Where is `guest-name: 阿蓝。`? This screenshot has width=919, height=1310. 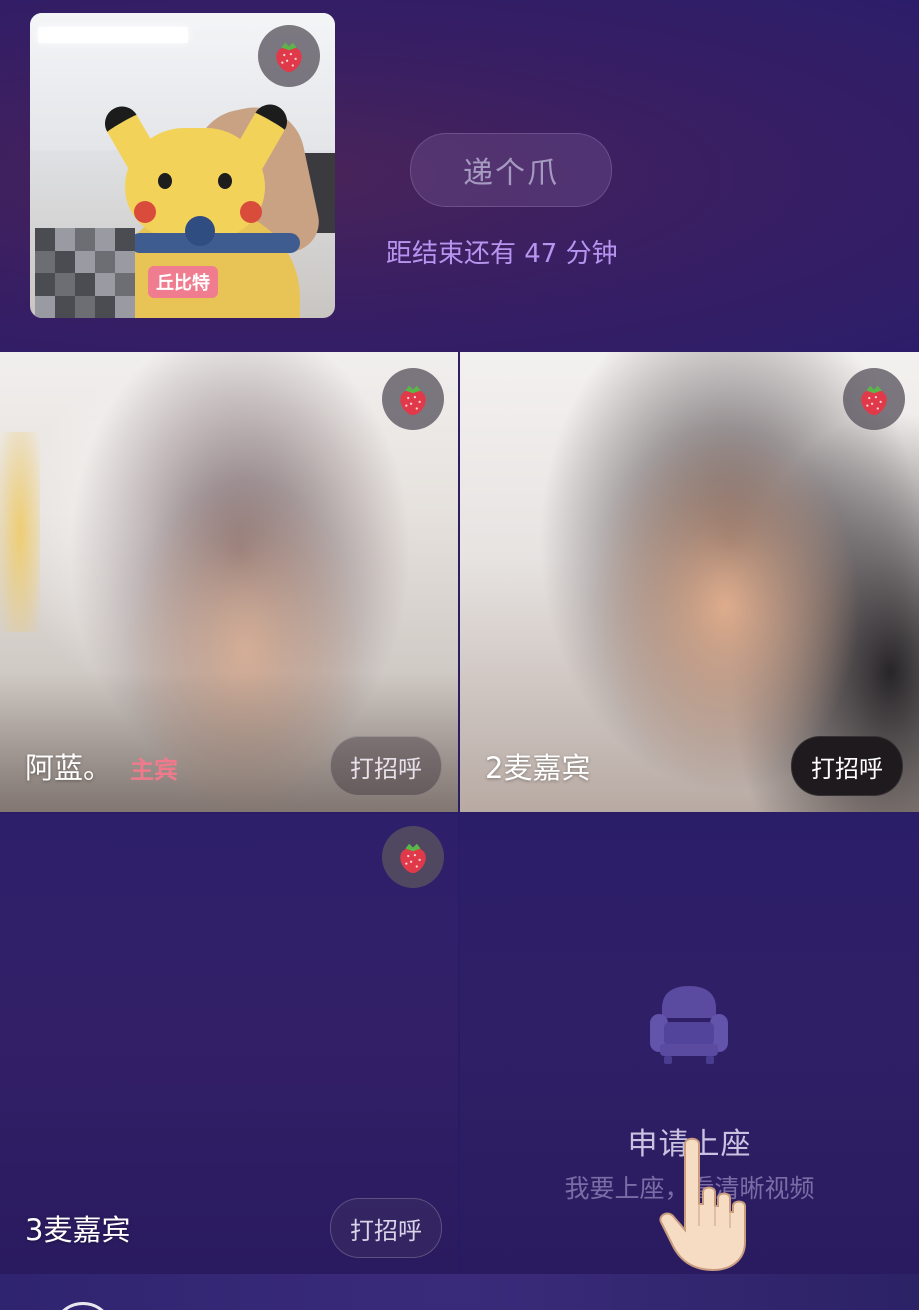 guest-name: 阿蓝。 is located at coordinates (69, 768).